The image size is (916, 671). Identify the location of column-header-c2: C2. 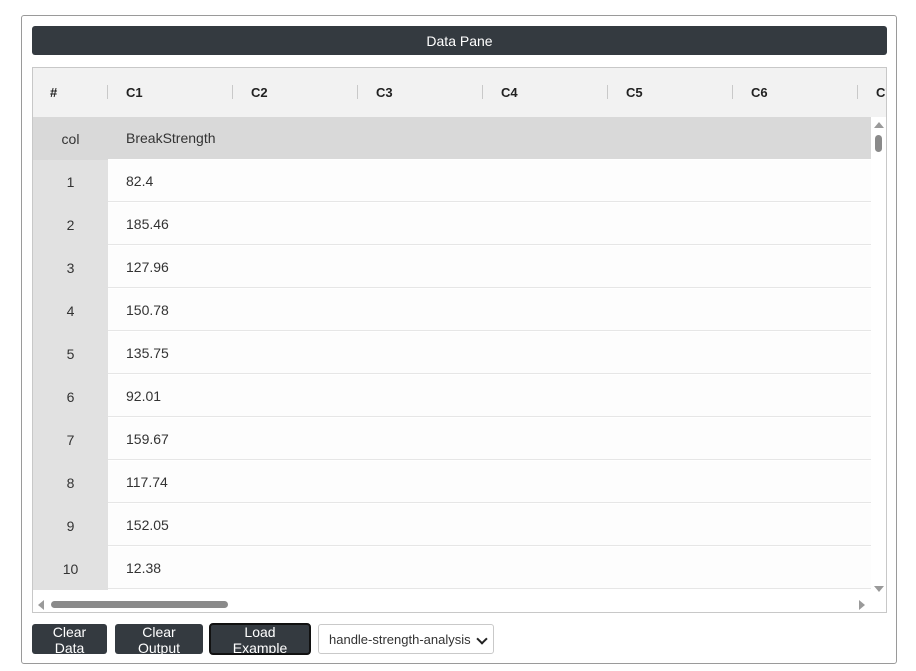
(259, 92).